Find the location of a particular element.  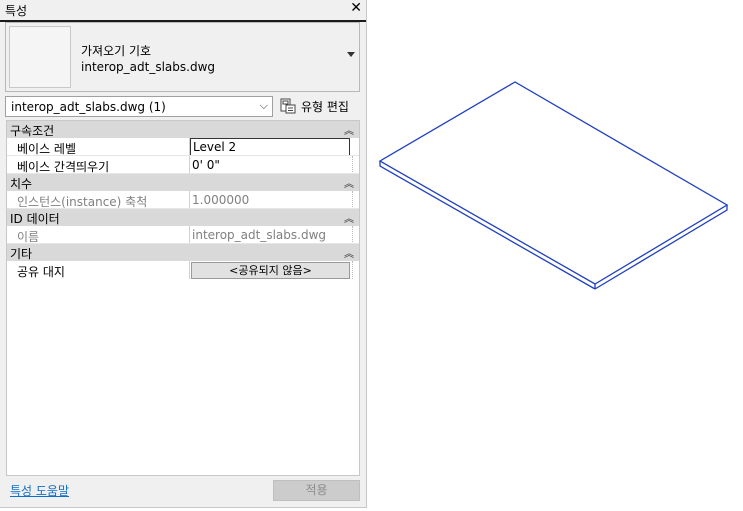

category-label: 구속조건 is located at coordinates (32, 131).